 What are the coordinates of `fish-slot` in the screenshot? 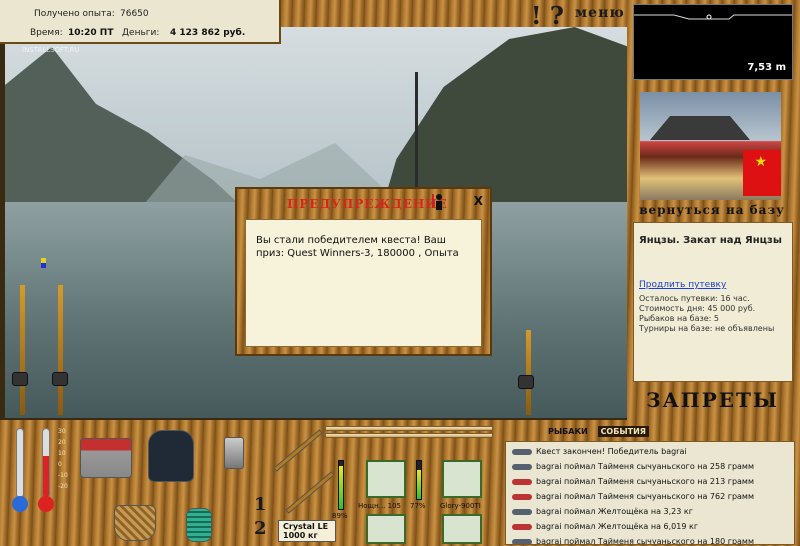 It's located at (462, 529).